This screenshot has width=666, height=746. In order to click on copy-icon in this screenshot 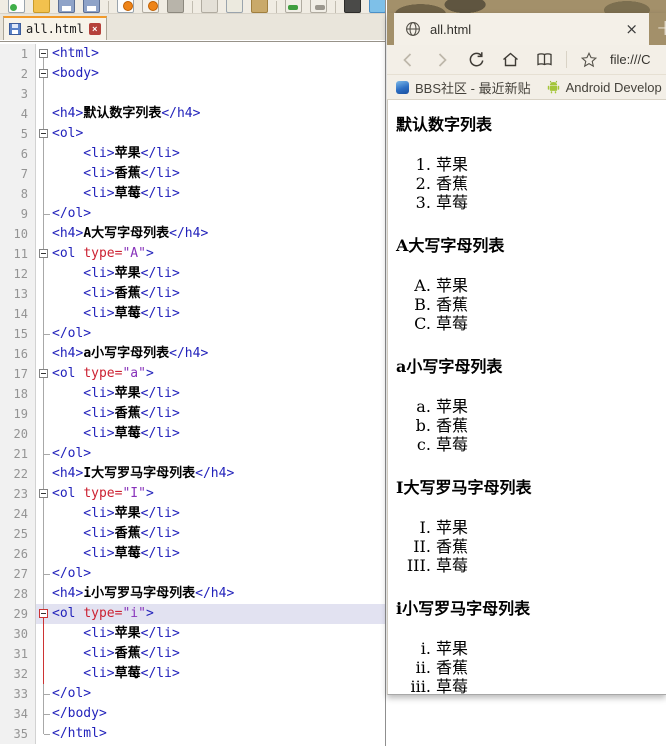, I will do `click(234, 6)`.